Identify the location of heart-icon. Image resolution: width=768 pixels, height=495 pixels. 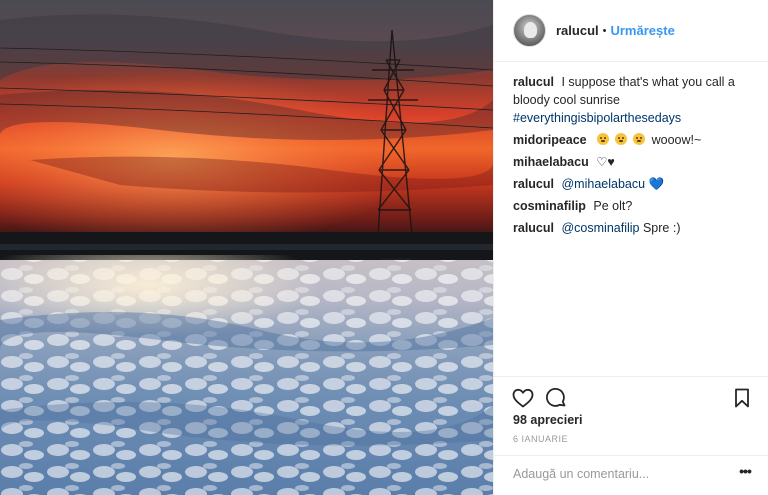
(523, 398).